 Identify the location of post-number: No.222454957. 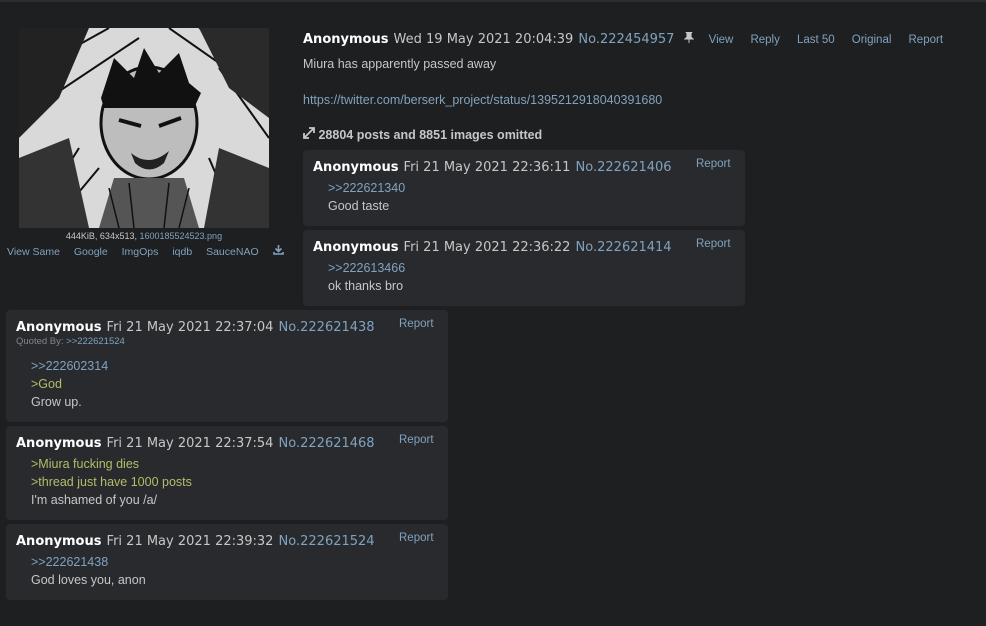
(626, 39).